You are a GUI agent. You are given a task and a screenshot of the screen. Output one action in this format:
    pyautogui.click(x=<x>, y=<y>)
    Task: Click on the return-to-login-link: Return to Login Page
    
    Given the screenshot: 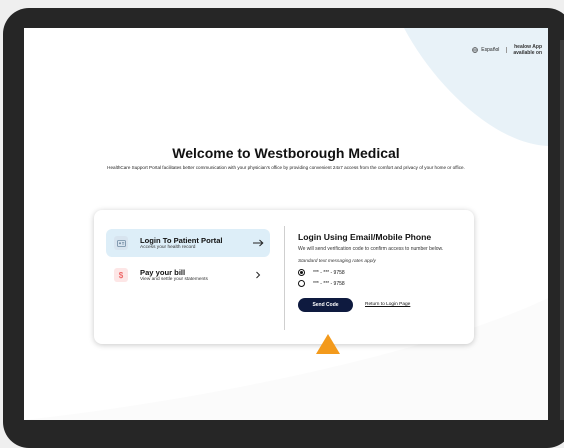 What is the action you would take?
    pyautogui.click(x=387, y=304)
    